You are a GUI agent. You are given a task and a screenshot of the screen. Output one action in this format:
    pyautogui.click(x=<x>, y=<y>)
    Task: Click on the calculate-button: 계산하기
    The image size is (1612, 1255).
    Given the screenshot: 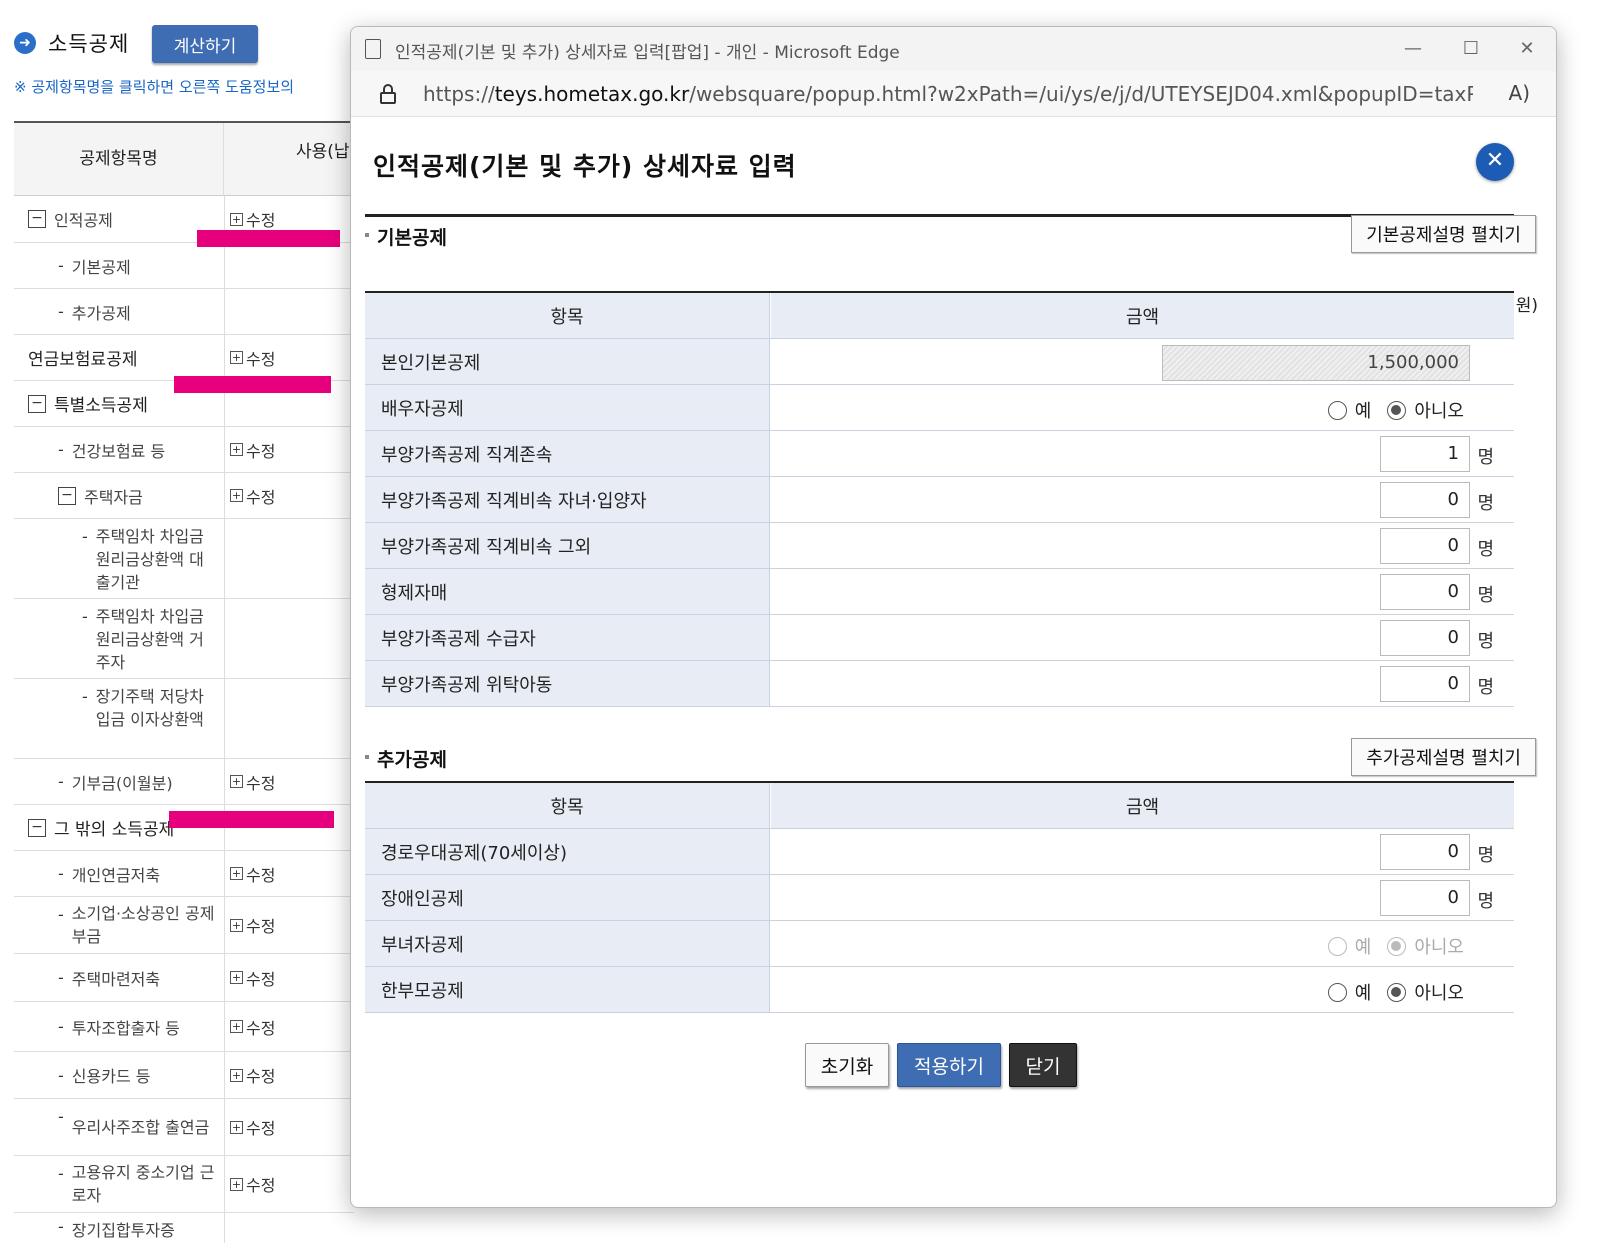 What is the action you would take?
    pyautogui.click(x=205, y=44)
    